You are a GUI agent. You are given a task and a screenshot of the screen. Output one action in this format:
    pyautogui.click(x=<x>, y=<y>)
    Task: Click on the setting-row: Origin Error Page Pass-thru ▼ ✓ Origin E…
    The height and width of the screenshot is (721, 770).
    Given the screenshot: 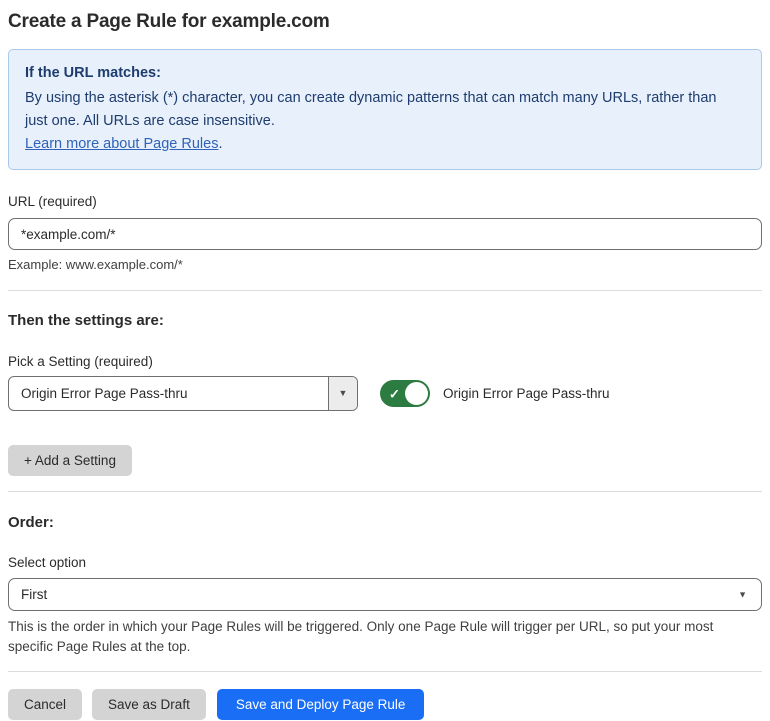 What is the action you would take?
    pyautogui.click(x=385, y=393)
    